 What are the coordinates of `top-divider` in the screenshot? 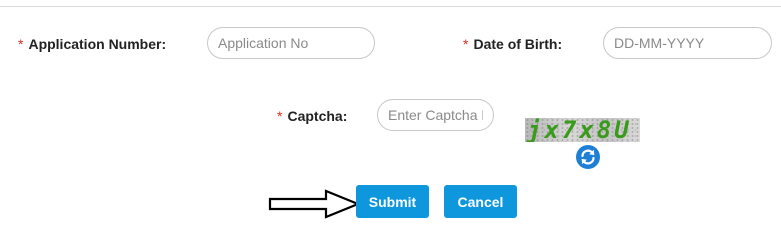 It's located at (390, 6).